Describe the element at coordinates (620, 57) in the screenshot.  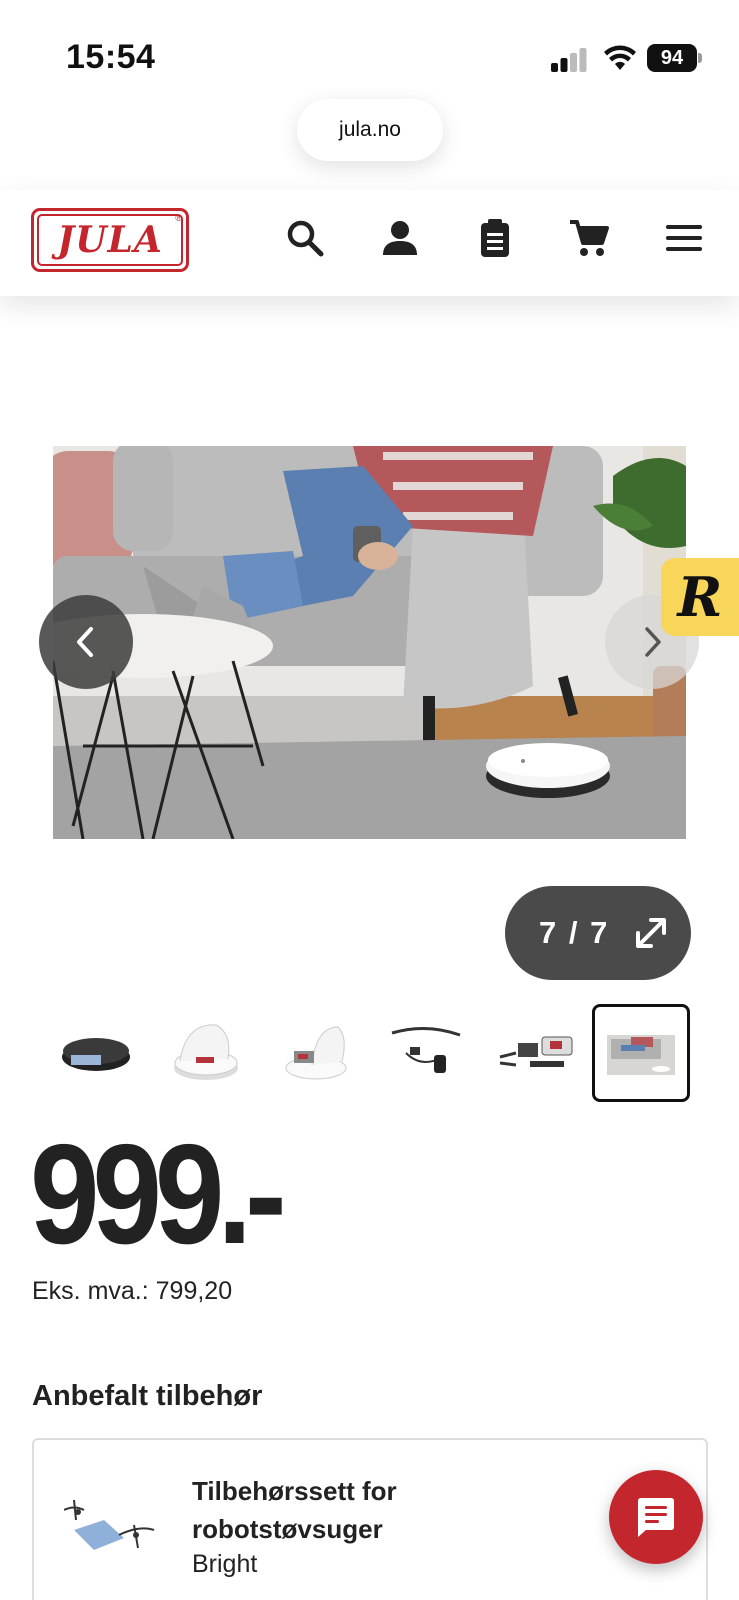
I see `wifi-icon` at that location.